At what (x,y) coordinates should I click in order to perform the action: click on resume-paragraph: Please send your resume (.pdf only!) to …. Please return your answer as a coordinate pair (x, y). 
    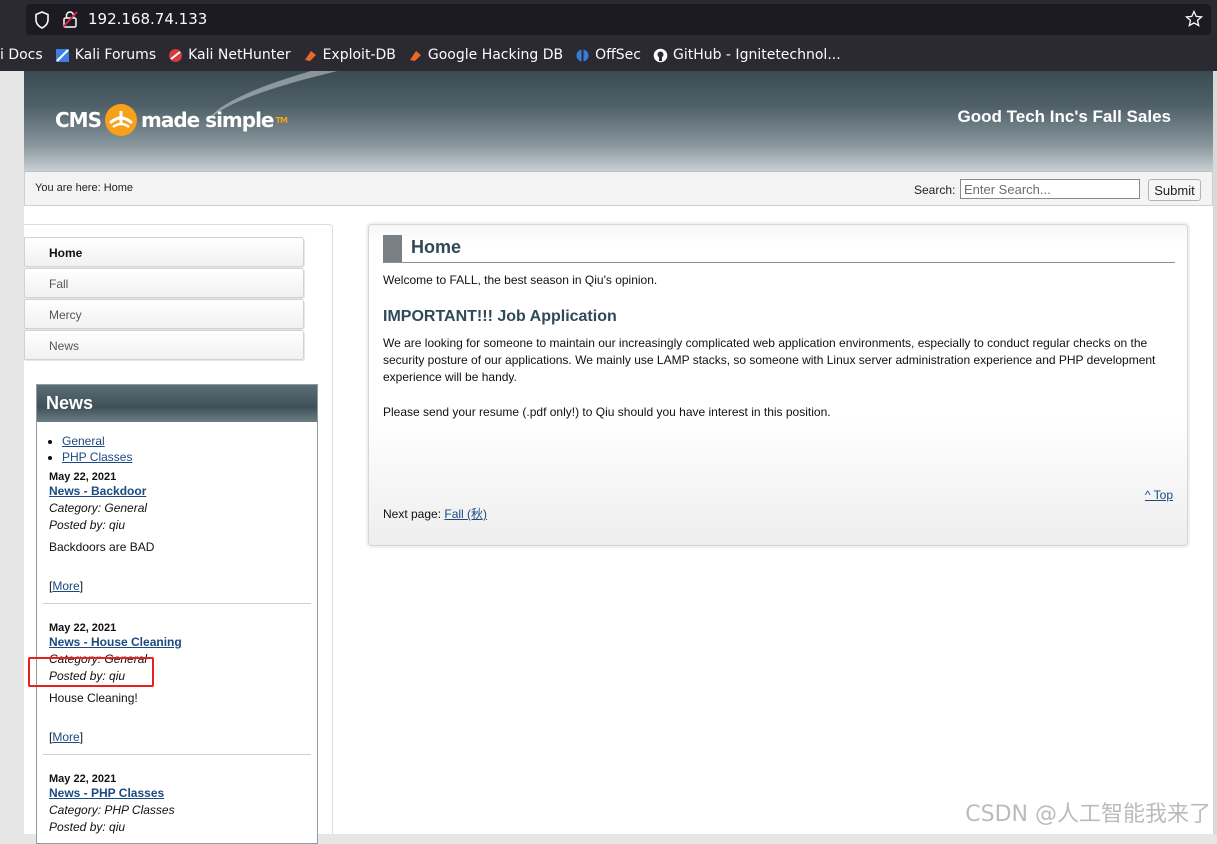
    Looking at the image, I should click on (779, 412).